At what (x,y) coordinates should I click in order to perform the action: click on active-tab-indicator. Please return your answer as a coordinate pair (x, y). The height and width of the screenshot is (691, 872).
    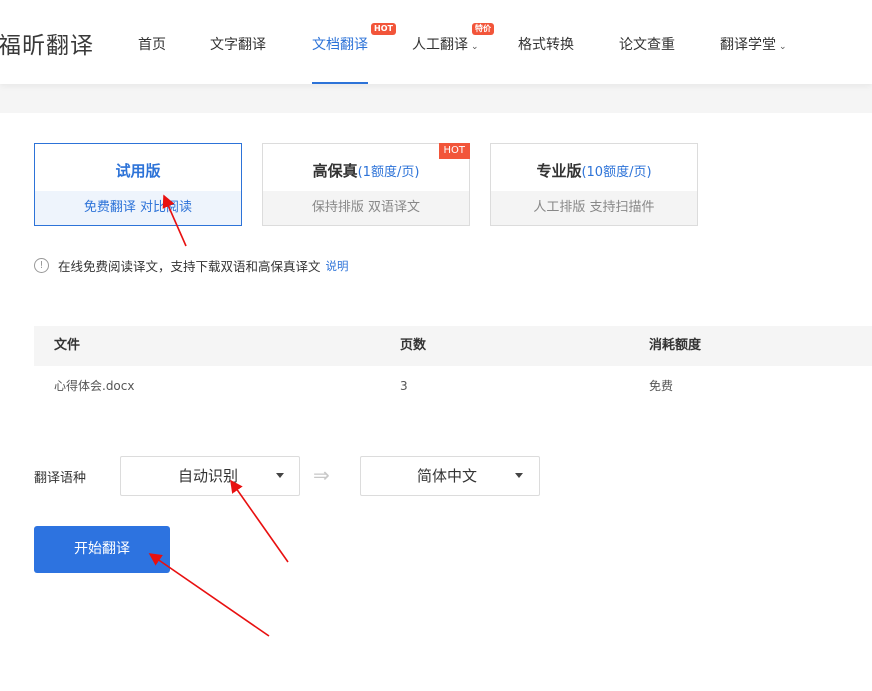
    Looking at the image, I should click on (340, 83).